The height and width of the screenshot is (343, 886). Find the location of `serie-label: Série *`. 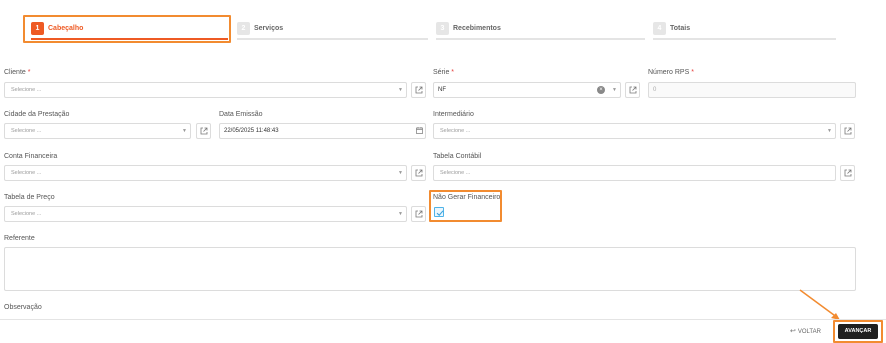

serie-label: Série * is located at coordinates (443, 72).